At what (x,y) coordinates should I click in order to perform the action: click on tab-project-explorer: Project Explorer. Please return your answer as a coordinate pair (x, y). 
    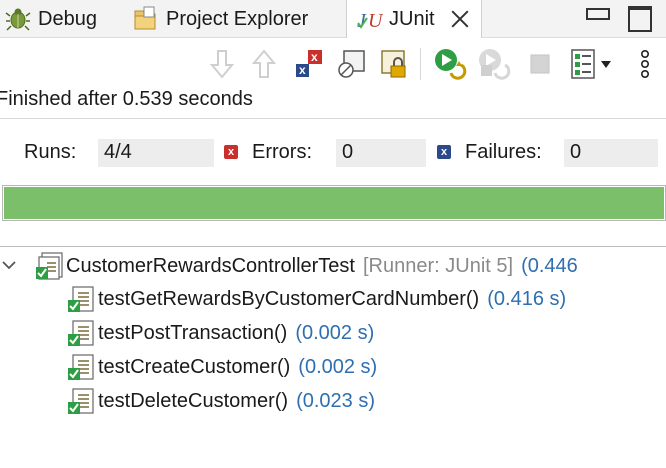
    Looking at the image, I should click on (220, 19).